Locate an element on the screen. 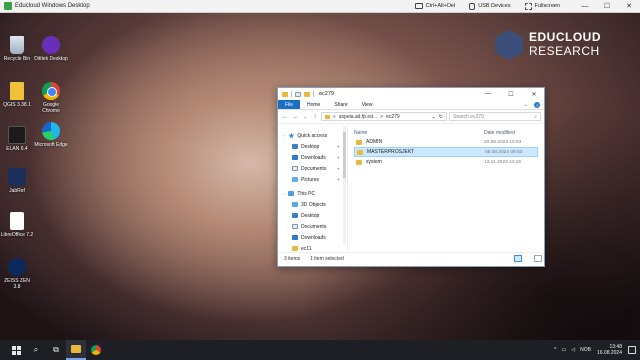 Image resolution: width=640 pixels, height=360 pixels. system-tray: ^ ▭ ◁ NOB is located at coordinates (572, 350).